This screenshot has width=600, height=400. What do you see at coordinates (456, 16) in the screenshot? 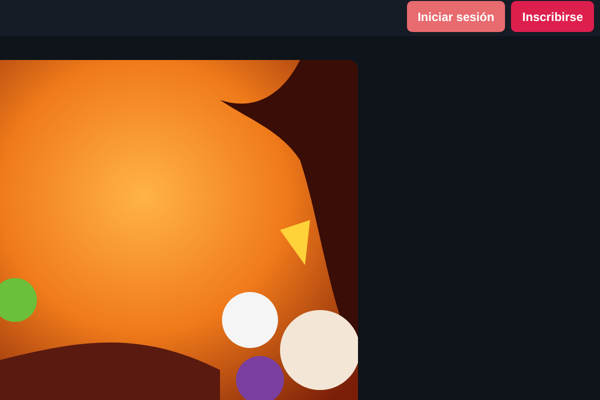
I see `login-button: Iniciar sesión` at bounding box center [456, 16].